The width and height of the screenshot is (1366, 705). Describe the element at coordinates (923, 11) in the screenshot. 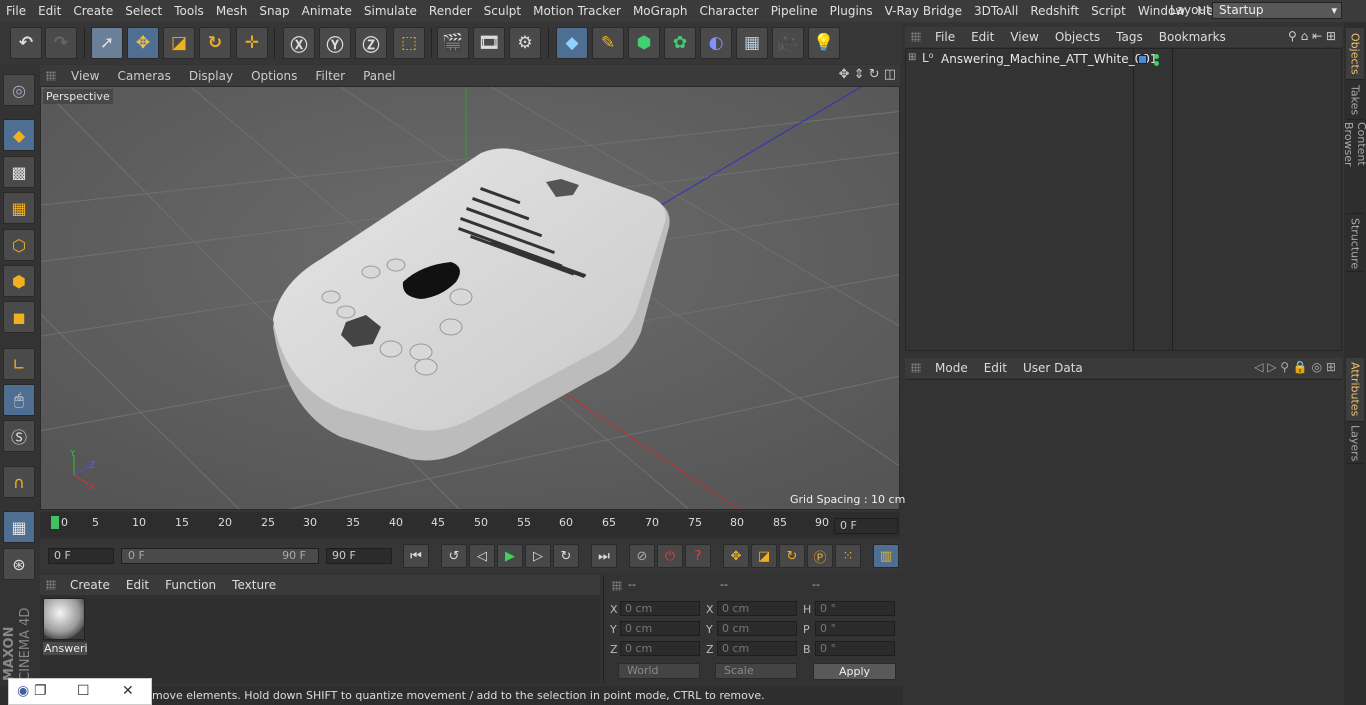

I see `menu-vray-bridge: V-Ray Bridge` at that location.